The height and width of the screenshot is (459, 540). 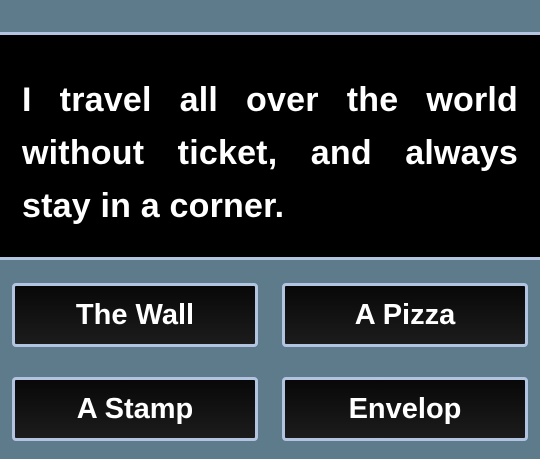 What do you see at coordinates (405, 315) in the screenshot?
I see `answer-button-a-pizza: A Pizza` at bounding box center [405, 315].